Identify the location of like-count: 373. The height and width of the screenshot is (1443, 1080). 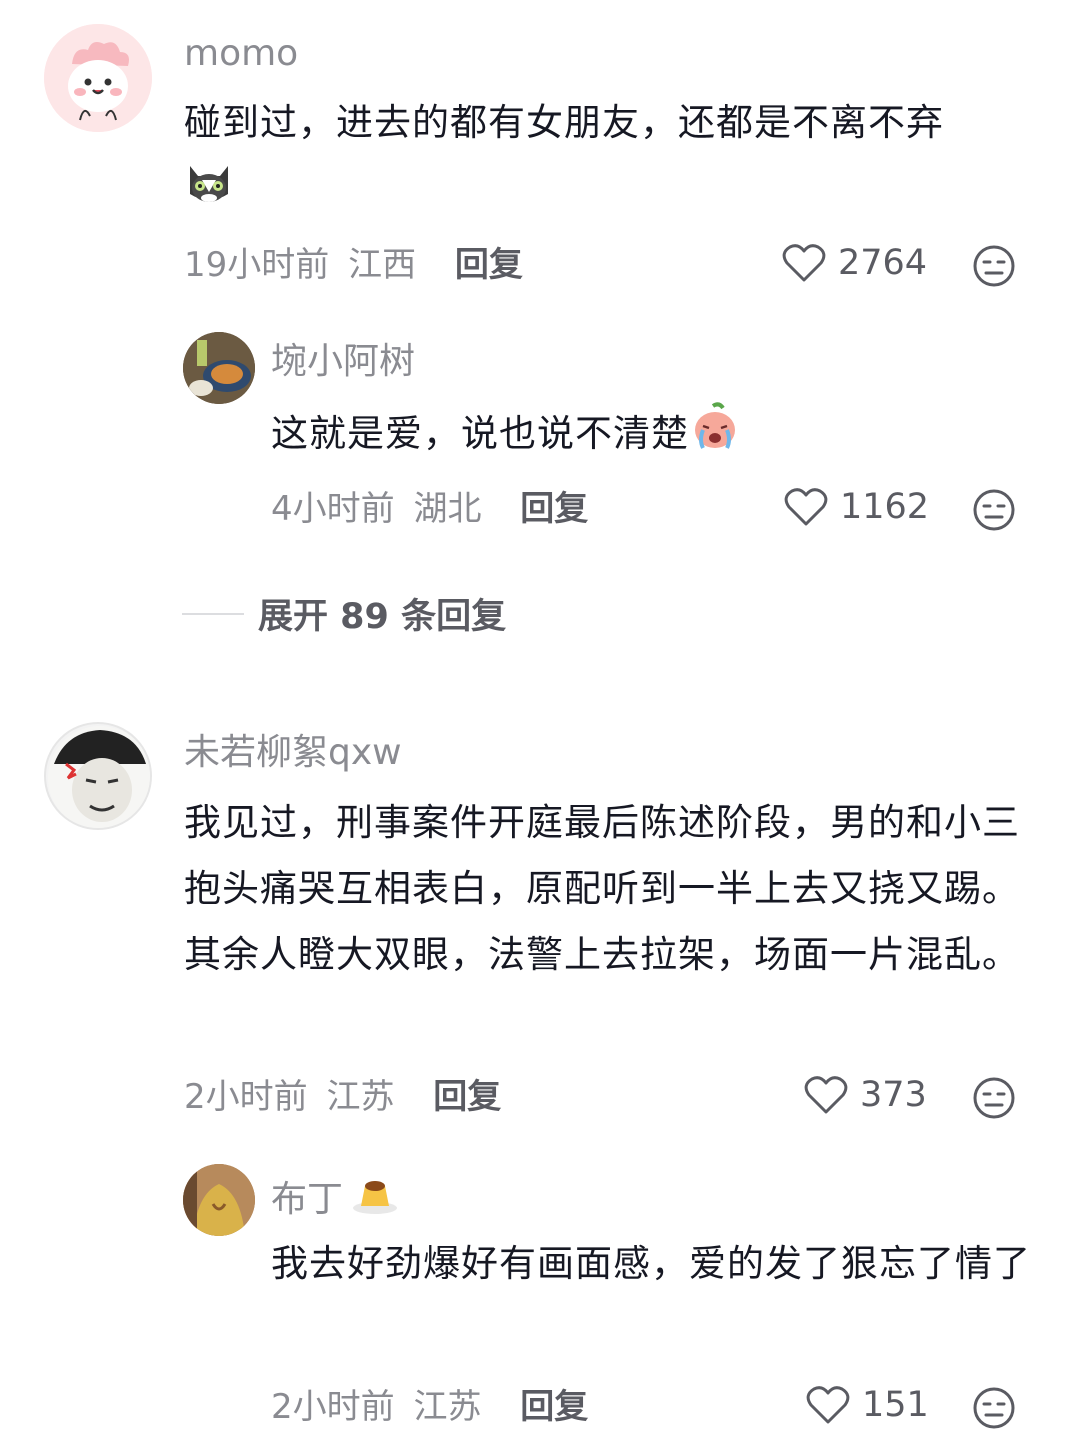
(893, 1095).